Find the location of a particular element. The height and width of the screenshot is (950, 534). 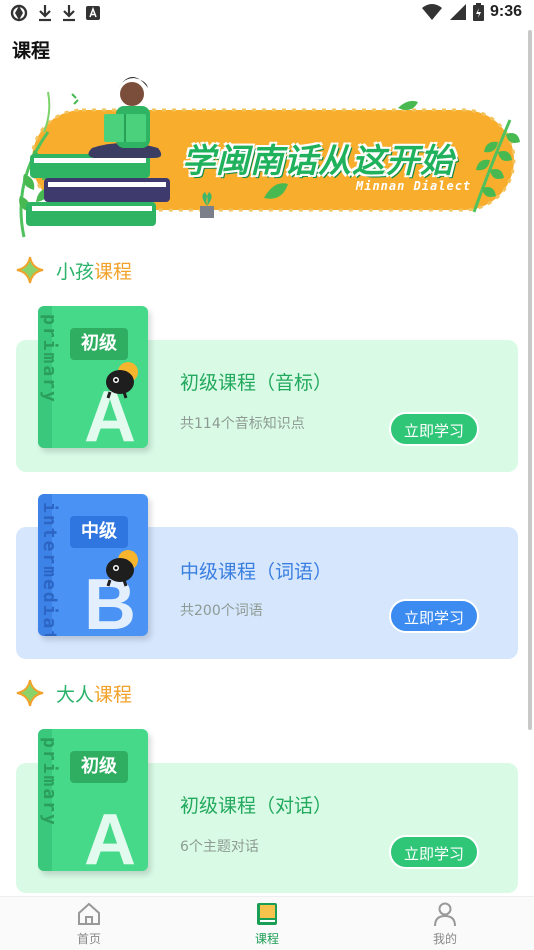

home-icon is located at coordinates (89, 913).